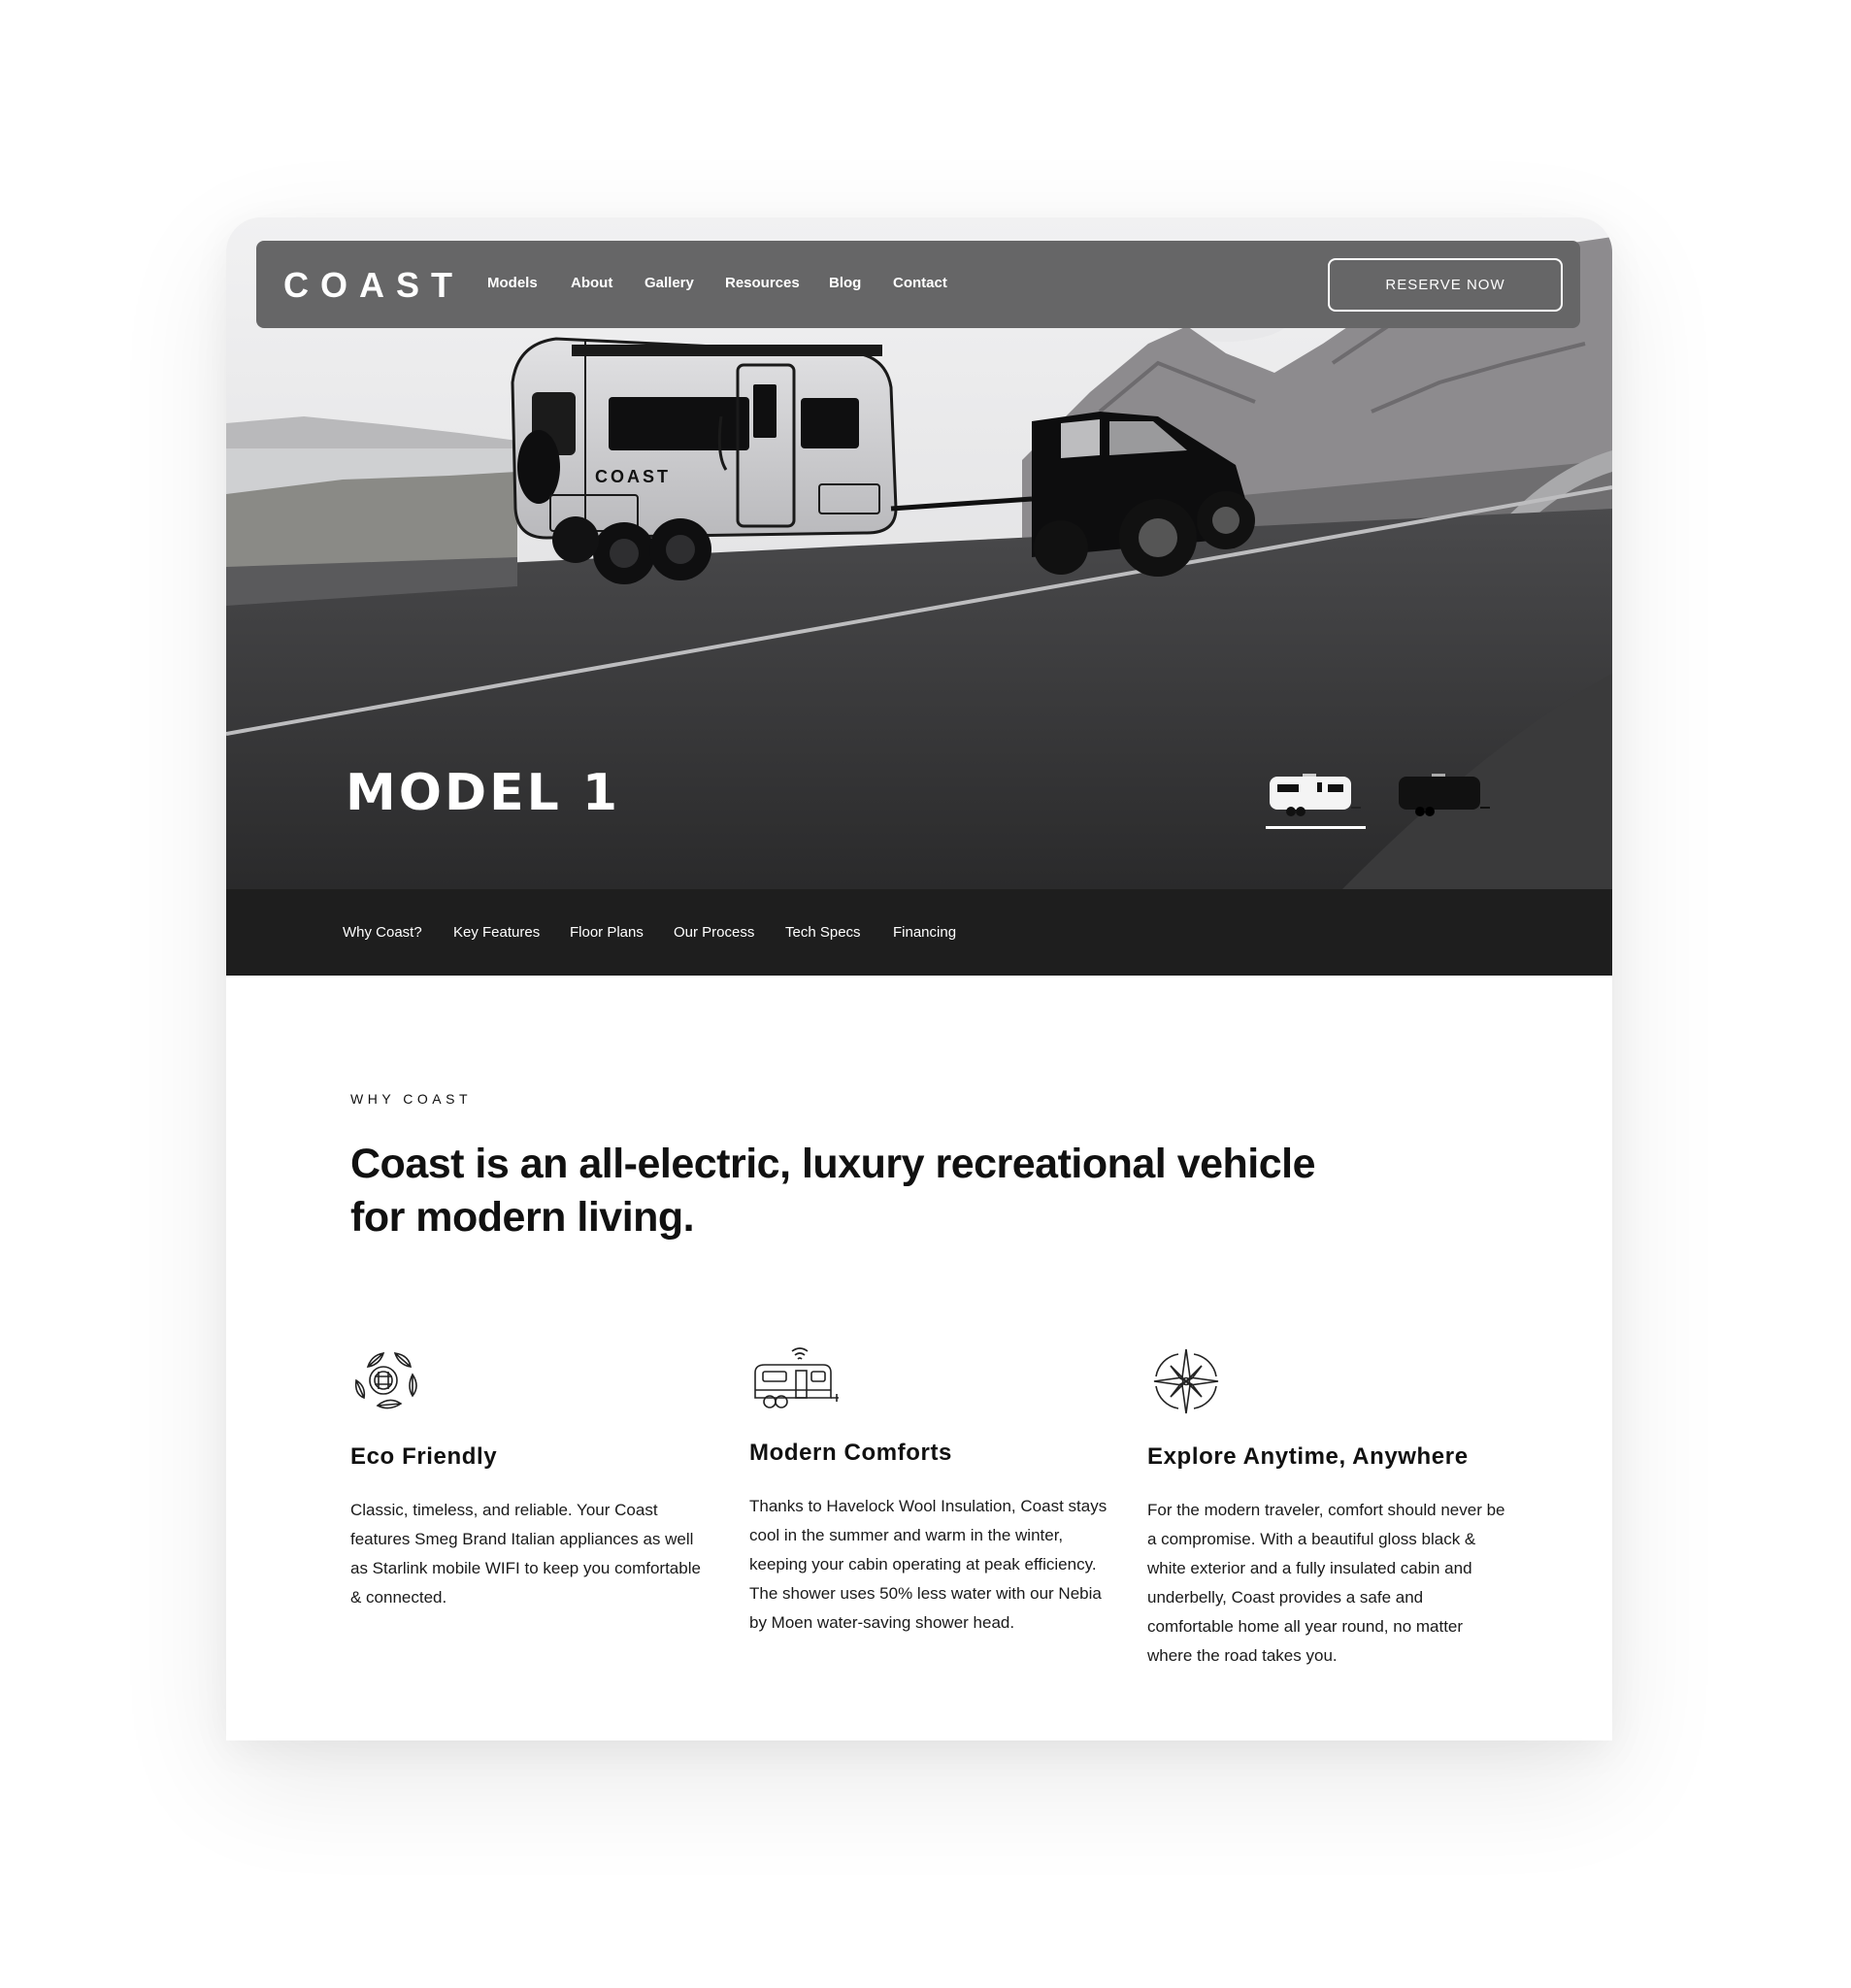 The image size is (1851, 1988). What do you see at coordinates (823, 933) in the screenshot?
I see `subnav-tech-specs: Tech Specs` at bounding box center [823, 933].